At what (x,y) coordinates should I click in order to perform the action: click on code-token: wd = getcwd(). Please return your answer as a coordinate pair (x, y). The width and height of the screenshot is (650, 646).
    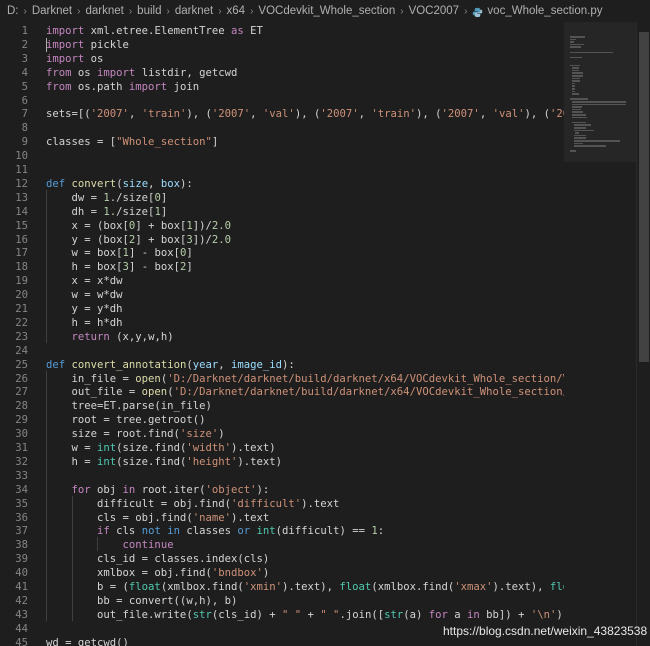
    Looking at the image, I should click on (87, 641).